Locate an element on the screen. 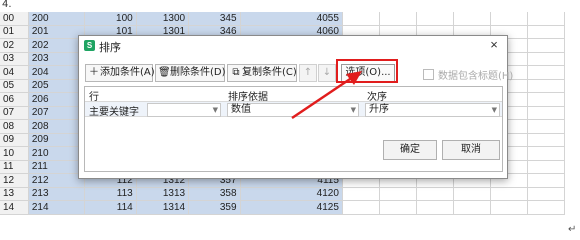  arrow-head is located at coordinates (354, 78).